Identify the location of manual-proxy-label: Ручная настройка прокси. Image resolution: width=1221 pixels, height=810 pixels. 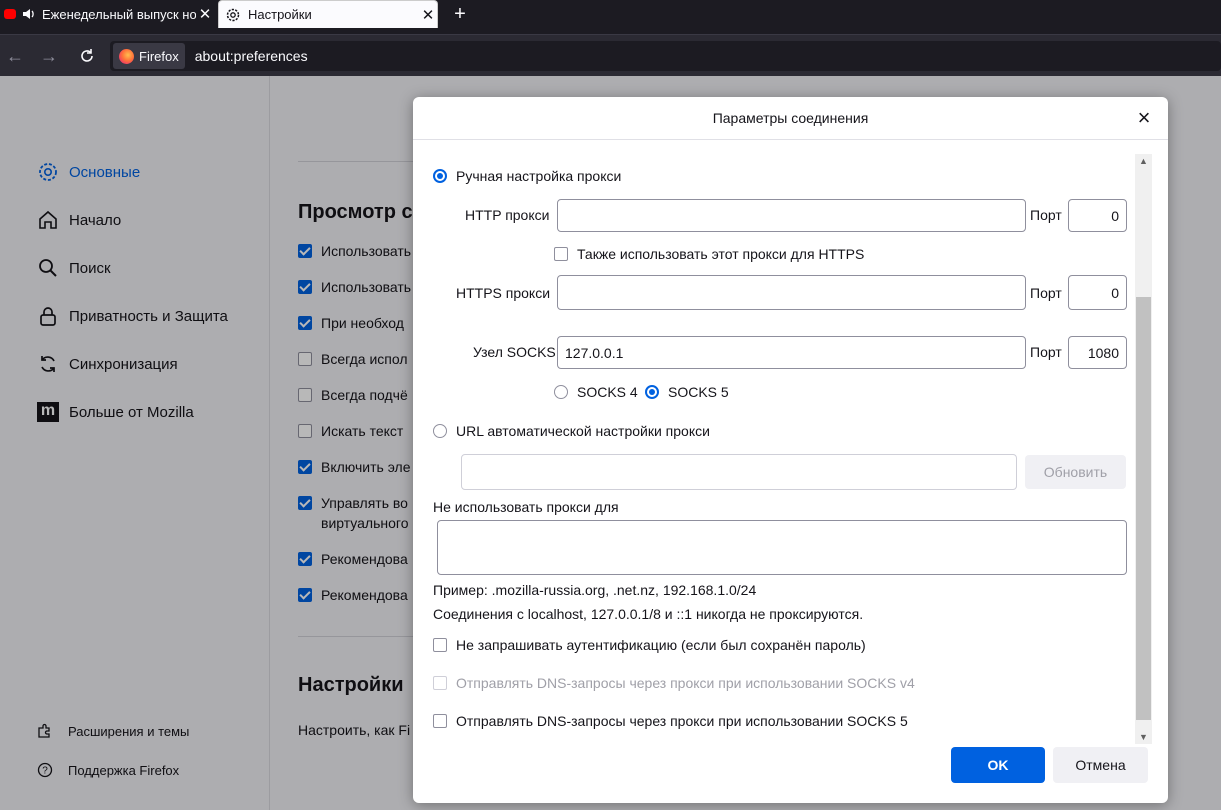
(539, 176).